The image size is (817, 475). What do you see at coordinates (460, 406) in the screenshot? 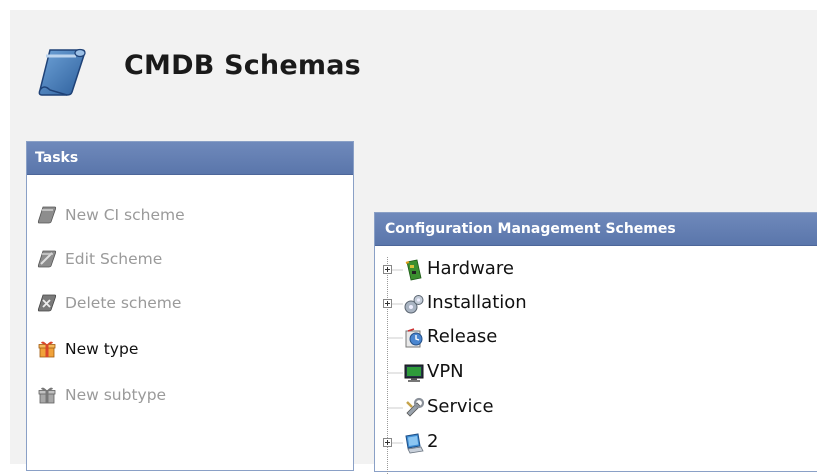
I see `tree-node-label: Service` at bounding box center [460, 406].